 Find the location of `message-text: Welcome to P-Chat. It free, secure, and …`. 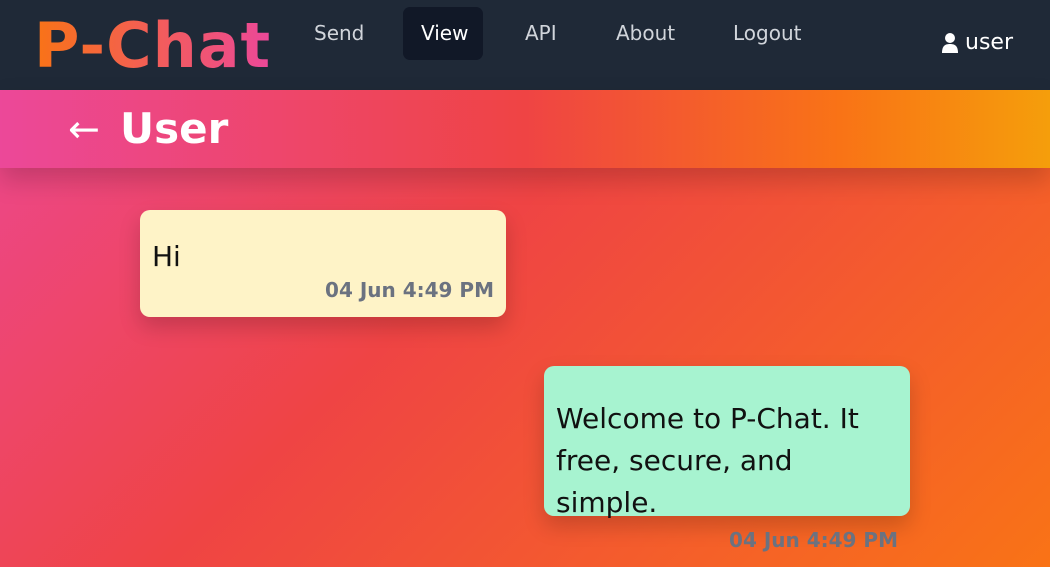

message-text: Welcome to P-Chat. It free, secure, and … is located at coordinates (707, 460).